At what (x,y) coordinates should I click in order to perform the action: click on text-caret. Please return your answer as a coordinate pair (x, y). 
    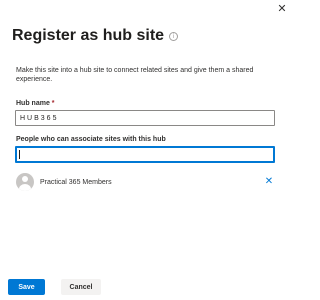
    Looking at the image, I should click on (19, 154).